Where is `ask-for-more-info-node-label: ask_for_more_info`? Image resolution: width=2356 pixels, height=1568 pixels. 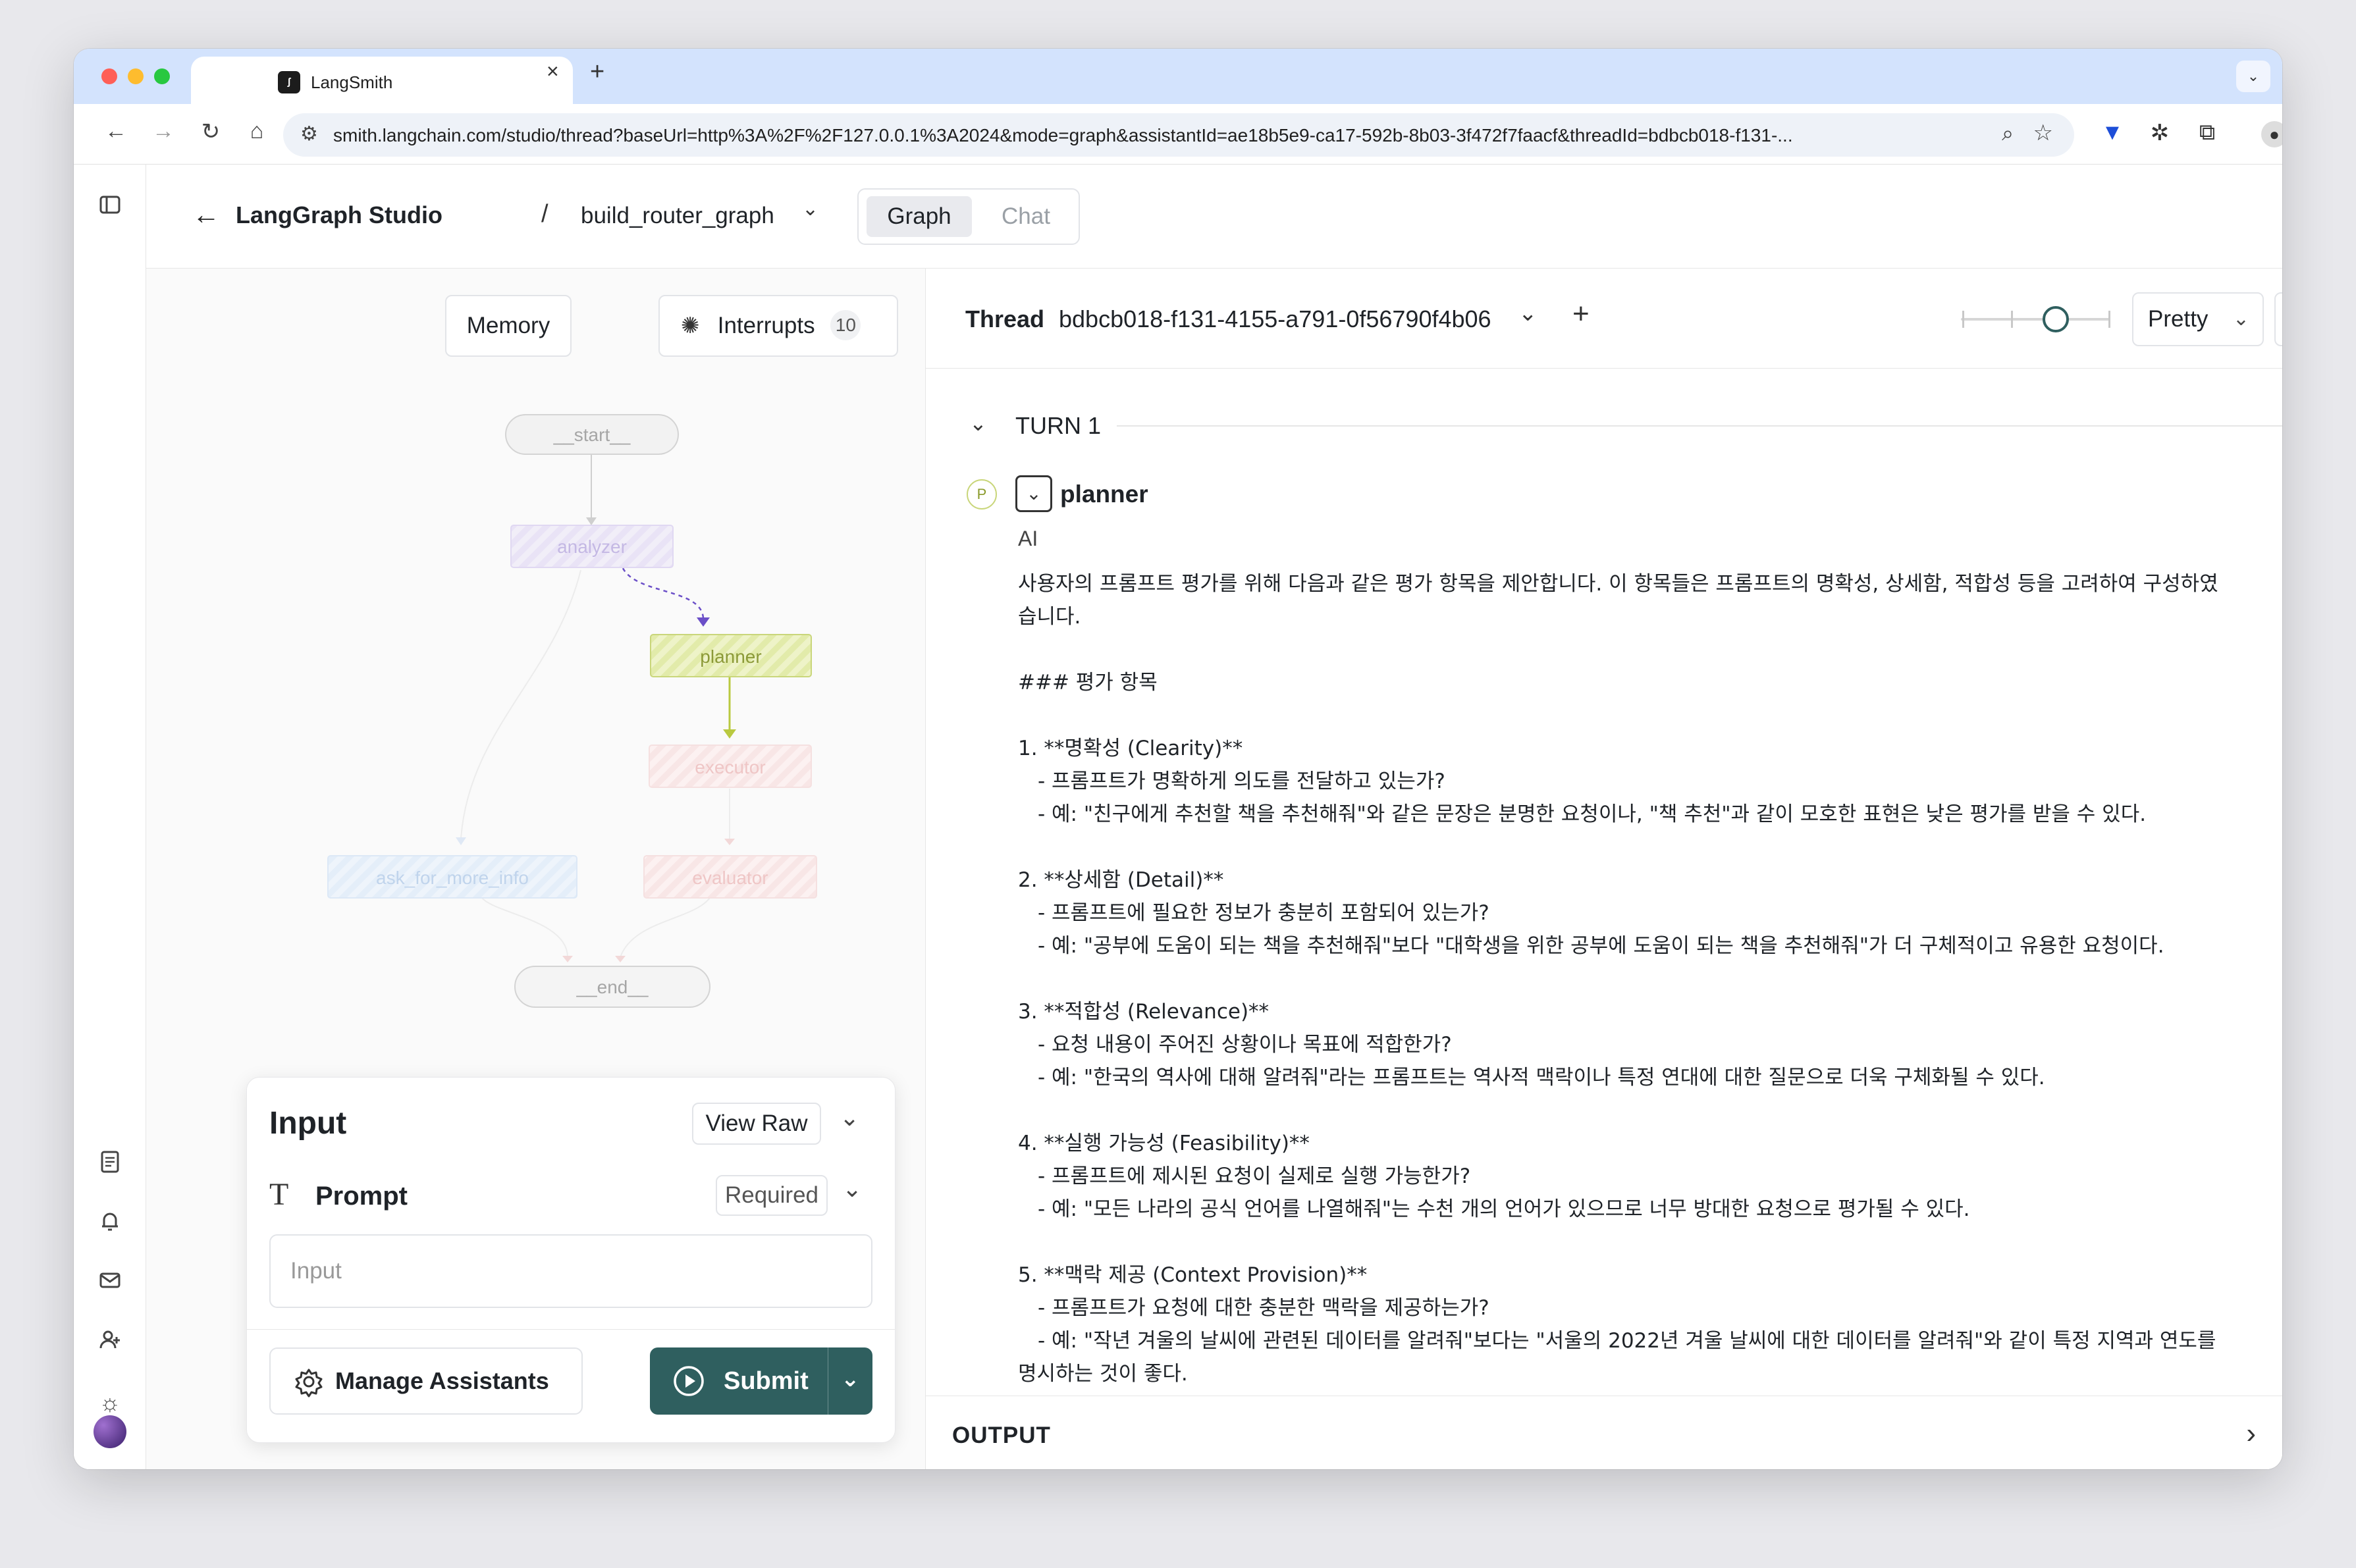 ask-for-more-info-node-label: ask_for_more_info is located at coordinates (453, 878).